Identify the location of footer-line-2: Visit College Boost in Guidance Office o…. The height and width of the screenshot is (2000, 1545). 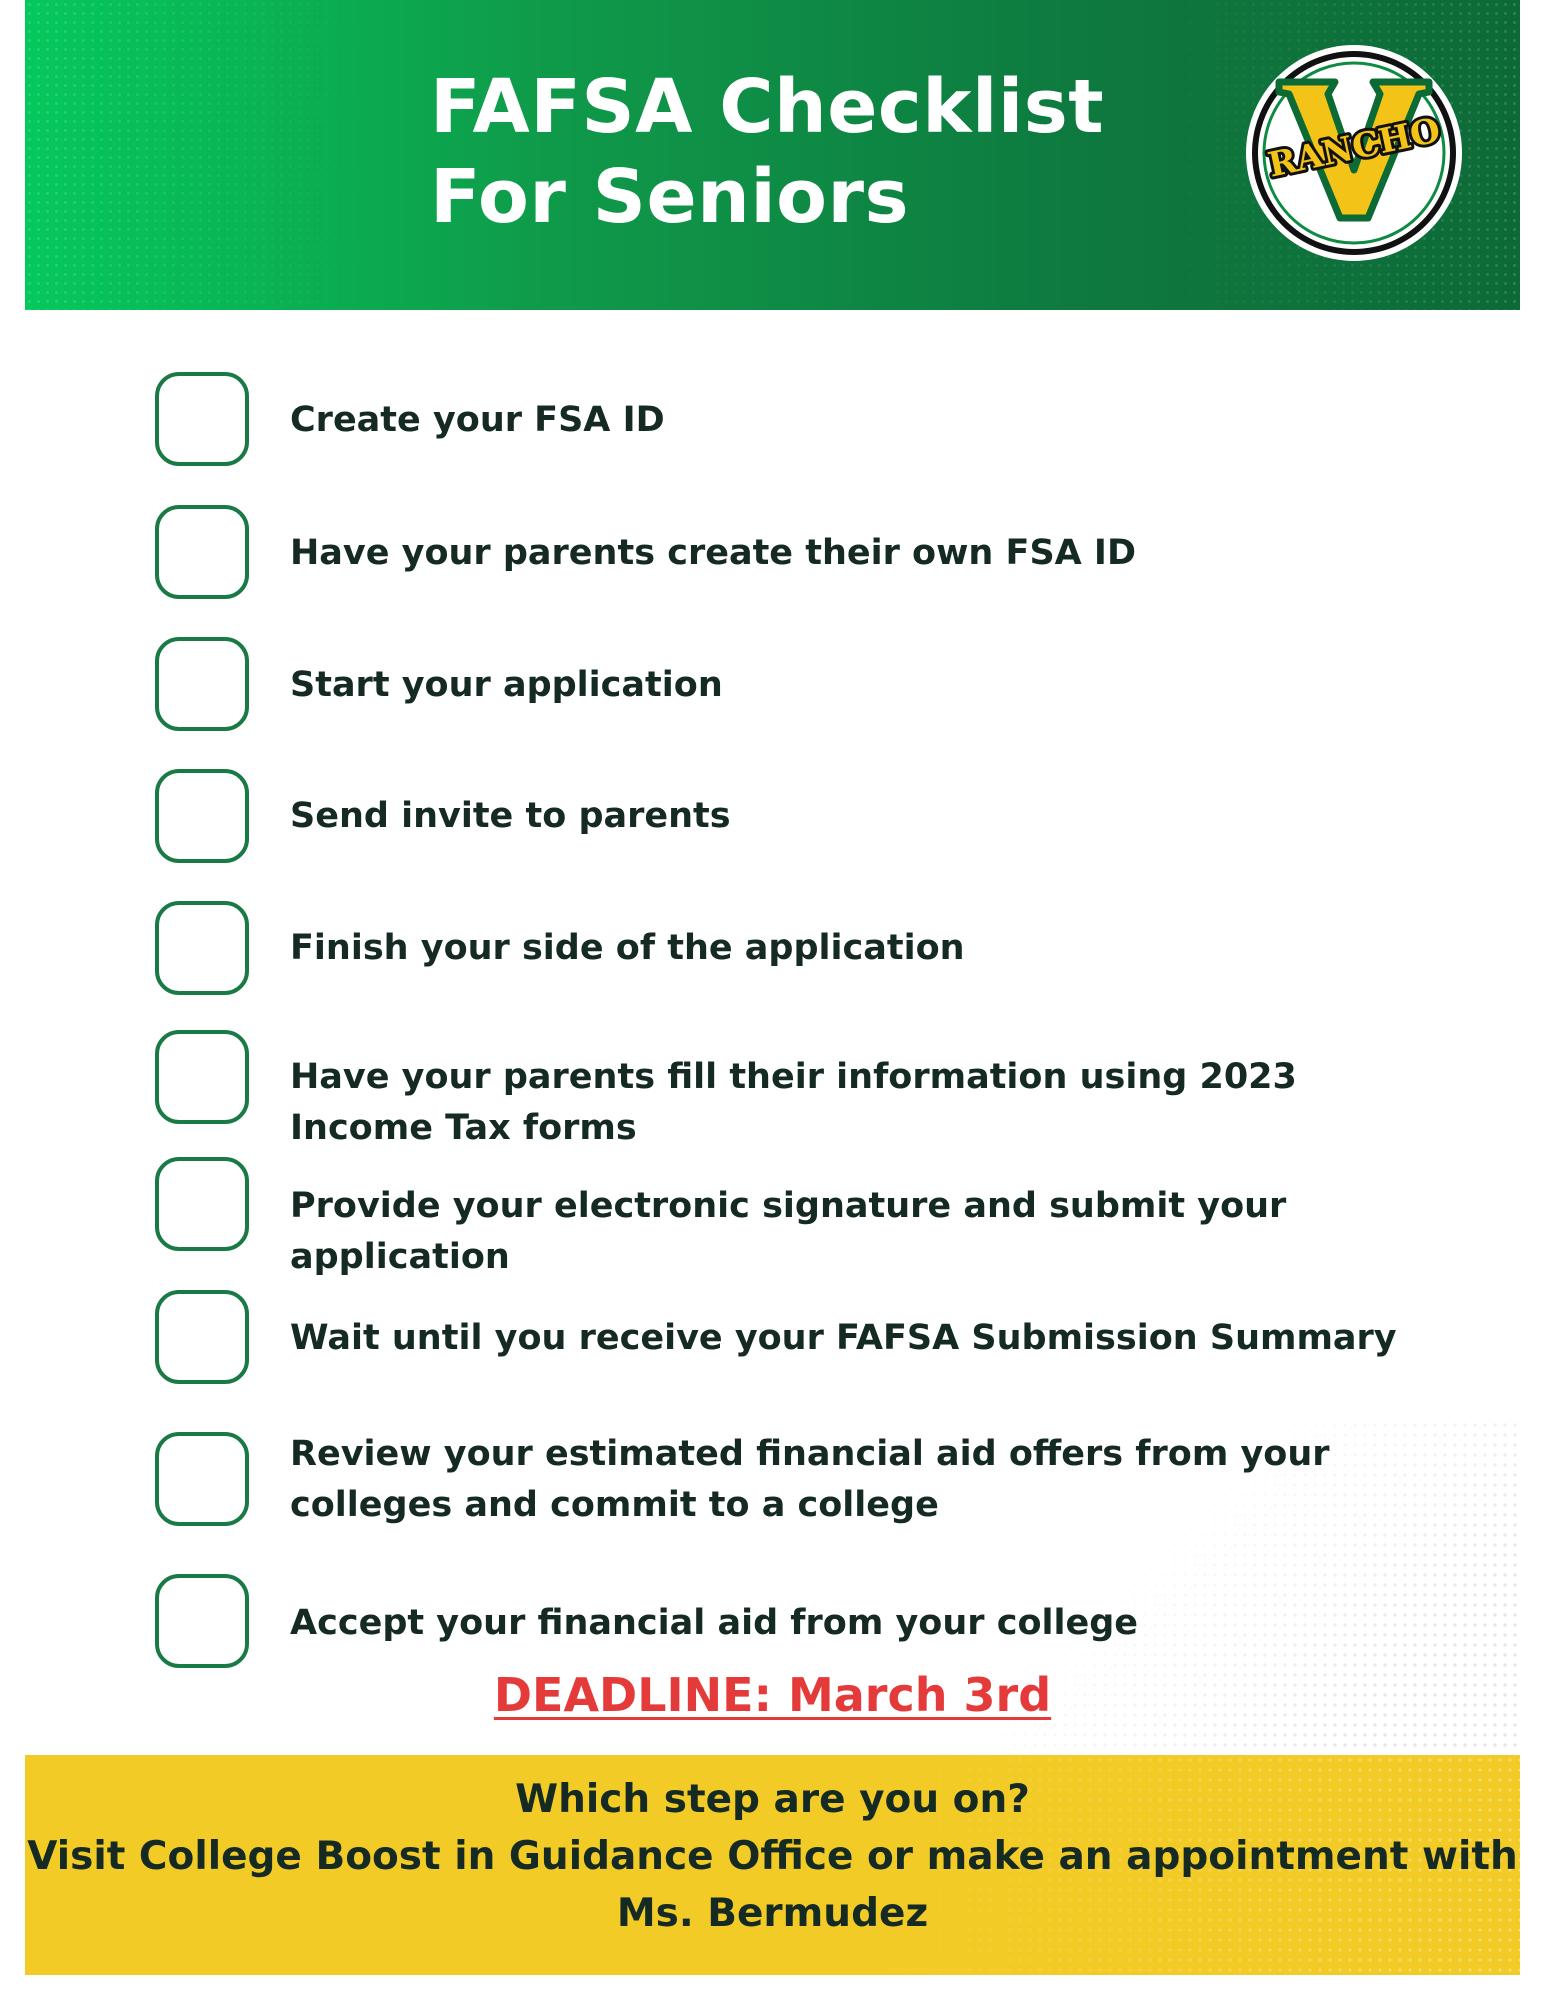
(772, 1856).